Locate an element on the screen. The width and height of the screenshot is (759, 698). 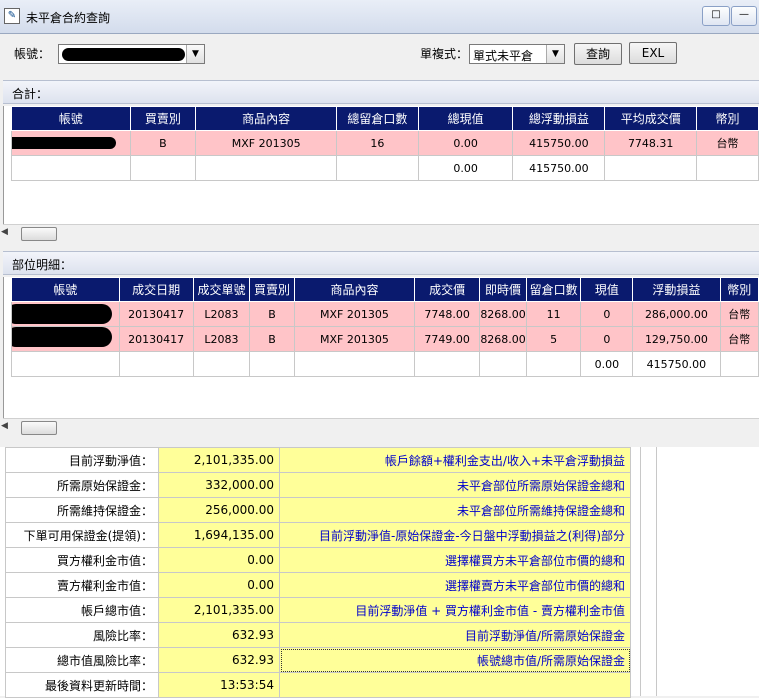
summary-label: 下單可用保證金(提領)： is located at coordinates (82, 535).